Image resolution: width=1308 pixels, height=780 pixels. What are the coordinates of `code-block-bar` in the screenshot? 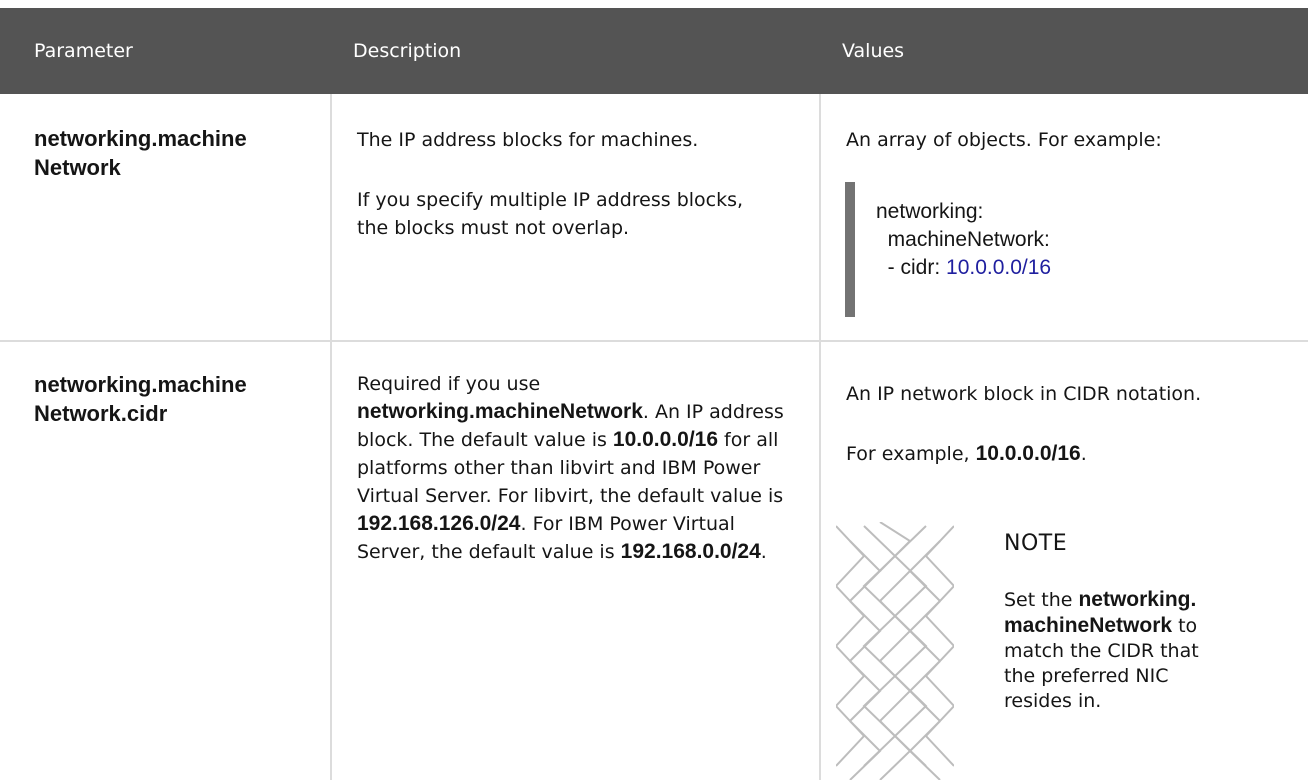 It's located at (850, 249).